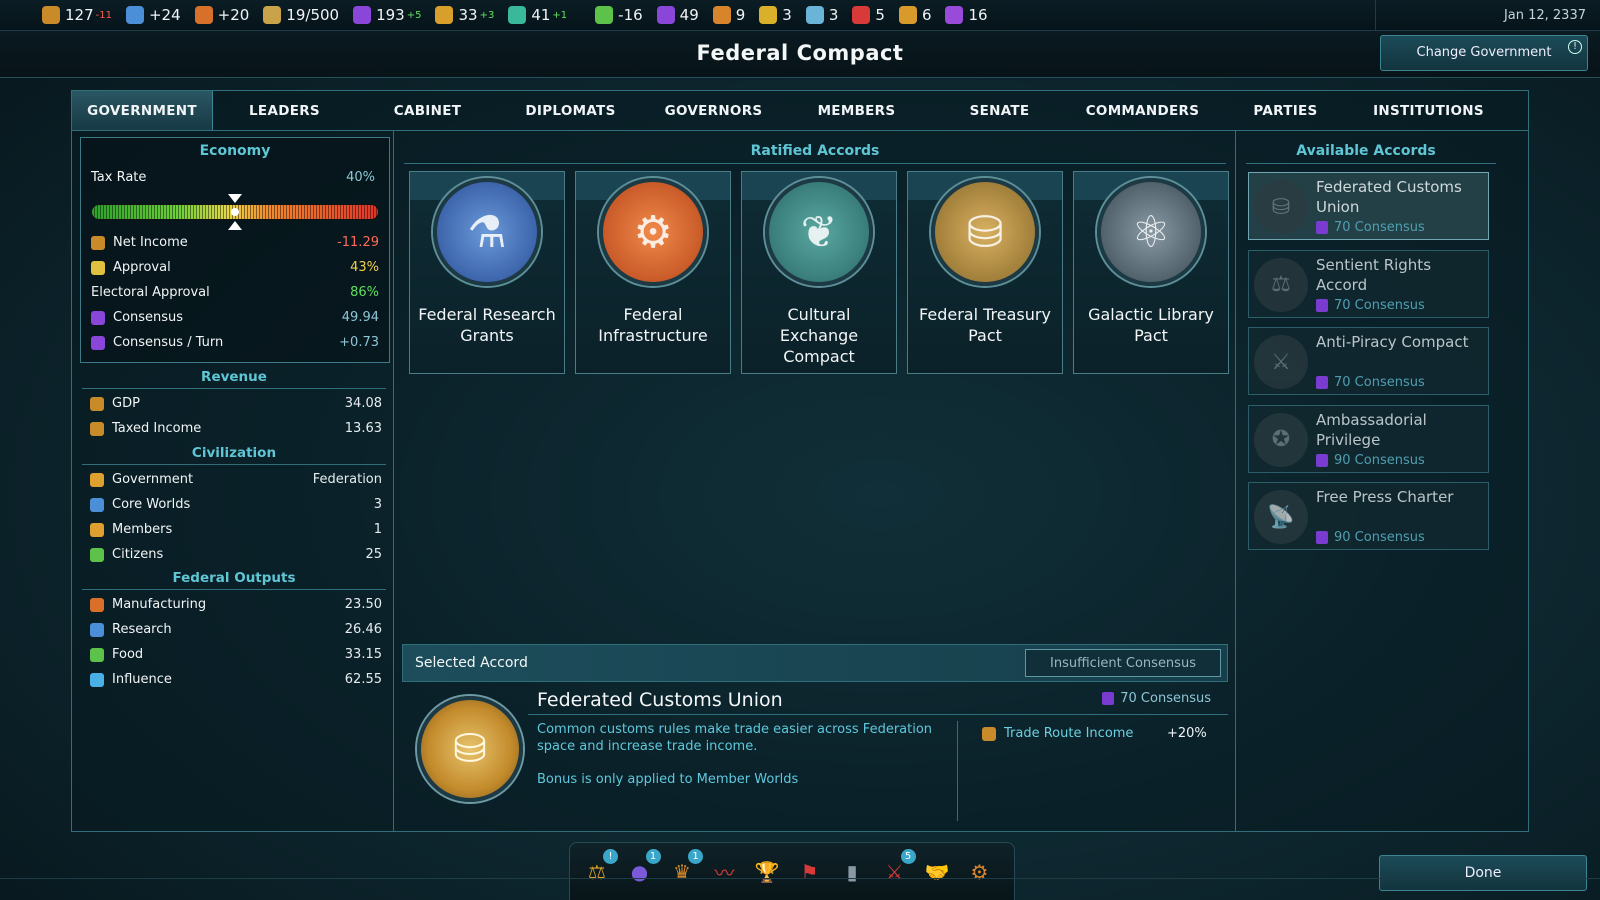 This screenshot has width=1600, height=900. Describe the element at coordinates (810, 872) in the screenshot. I see `flag-icon: ⚑` at that location.